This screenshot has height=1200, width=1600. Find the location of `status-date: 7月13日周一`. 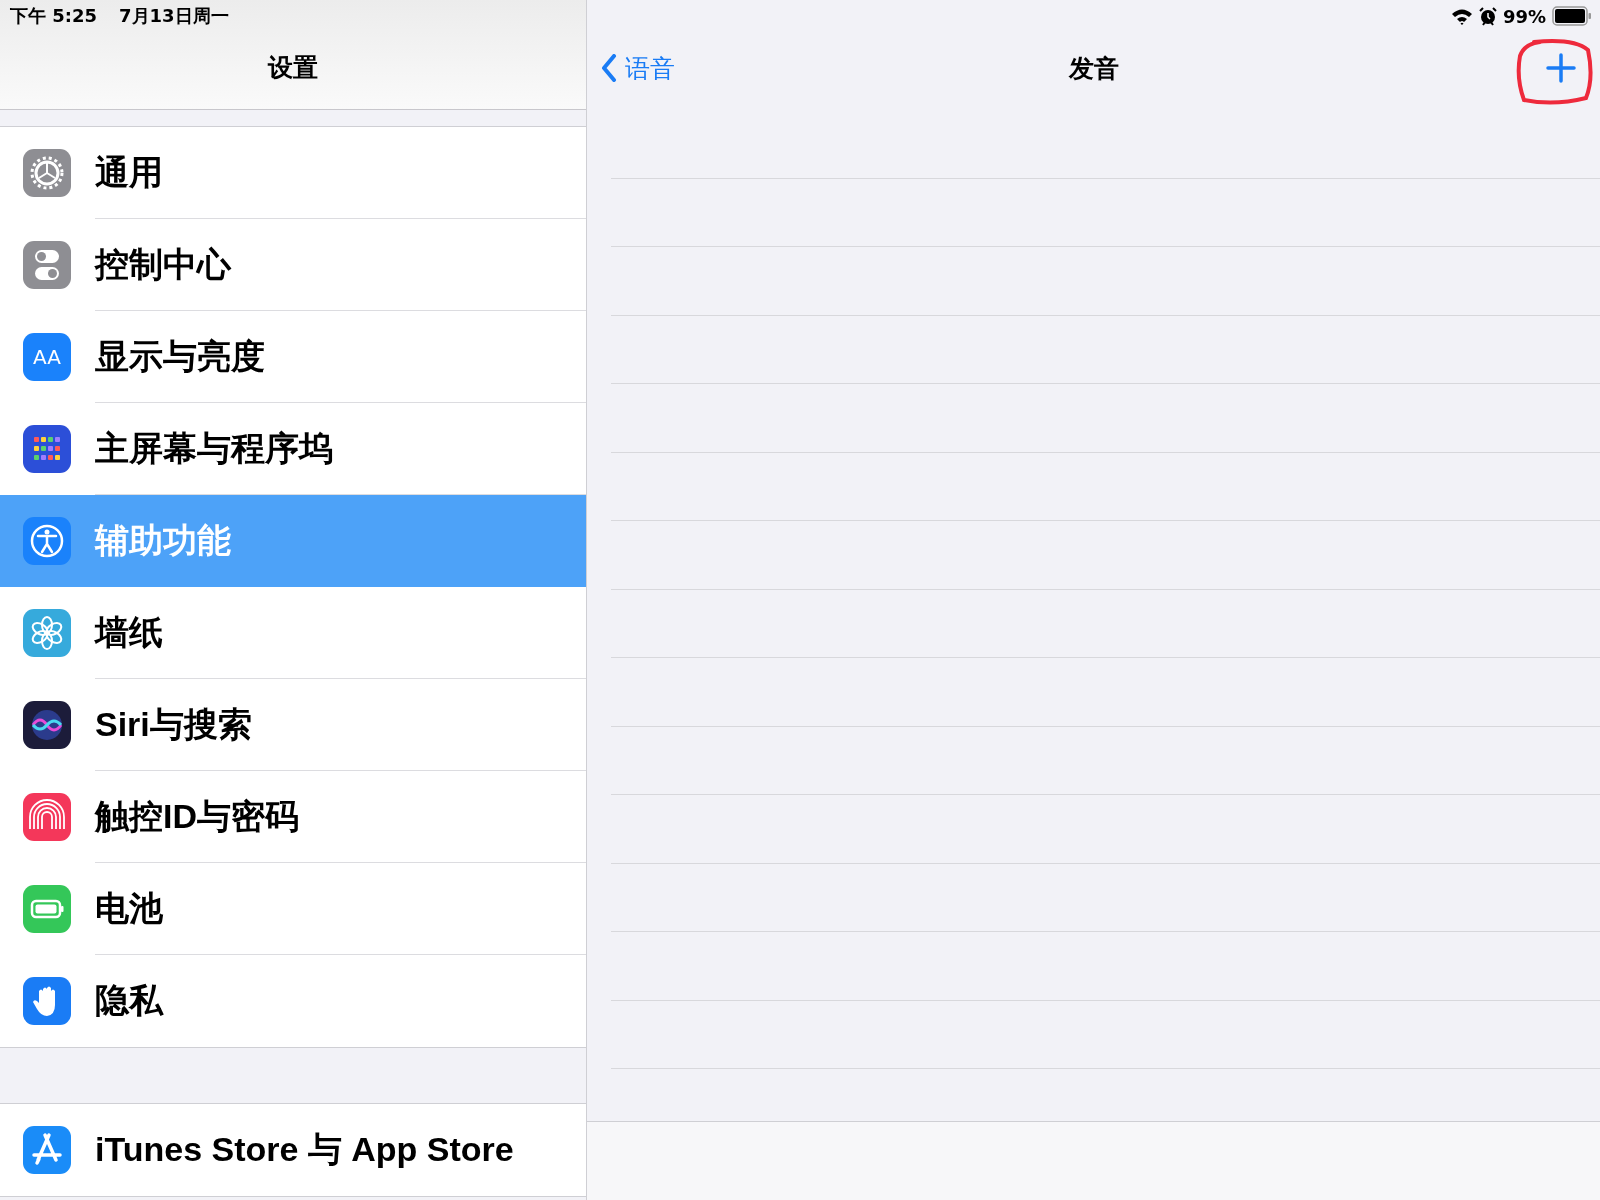

status-date: 7月13日周一 is located at coordinates (174, 16).